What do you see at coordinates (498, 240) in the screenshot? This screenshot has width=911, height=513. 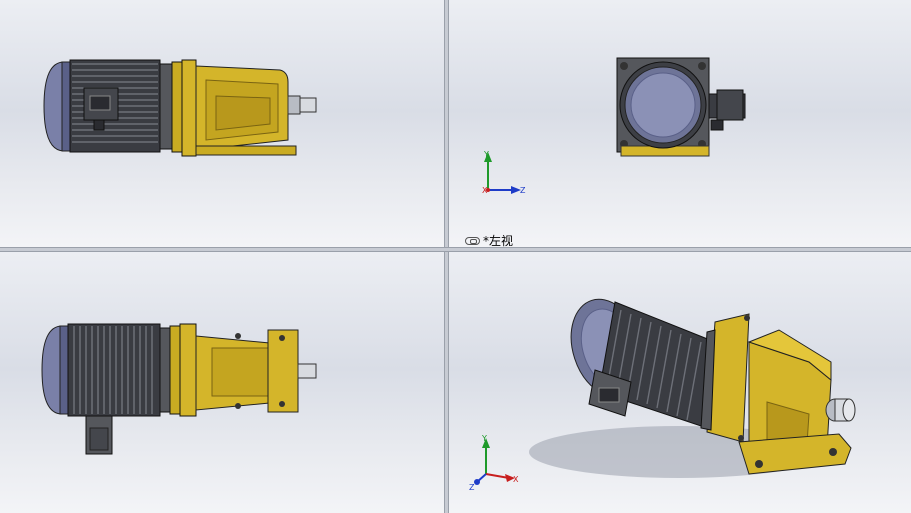 I see `view-name-text: *左视` at bounding box center [498, 240].